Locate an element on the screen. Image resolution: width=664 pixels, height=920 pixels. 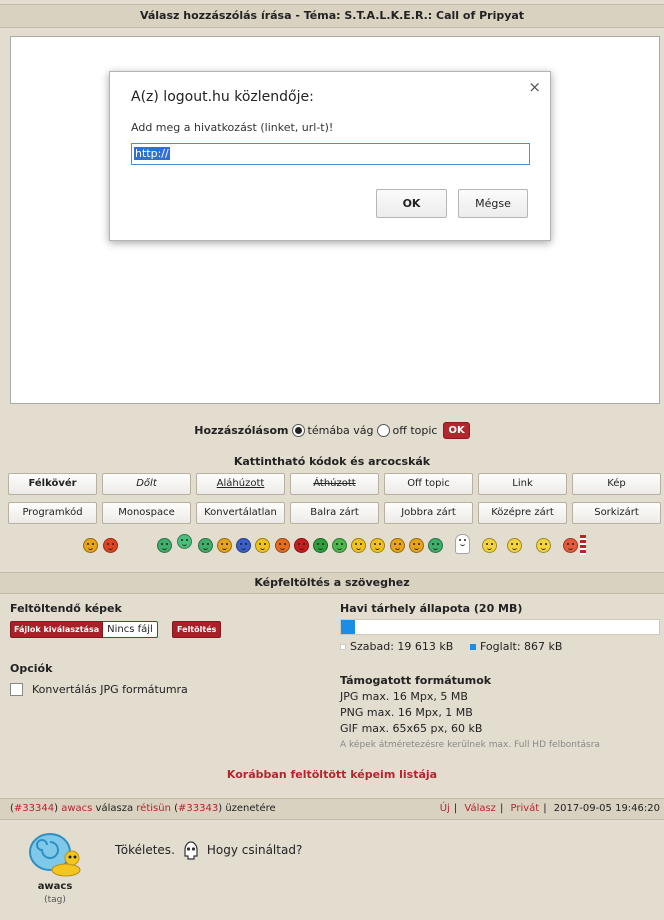
close-icon: × is located at coordinates (534, 87).